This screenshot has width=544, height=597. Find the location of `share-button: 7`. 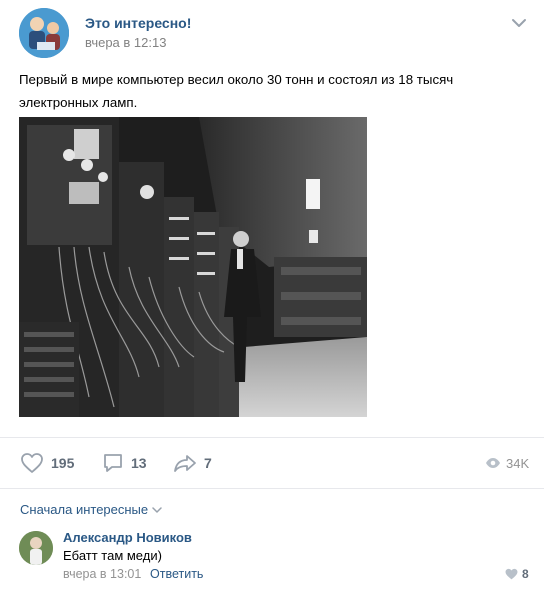

share-button: 7 is located at coordinates (192, 463).